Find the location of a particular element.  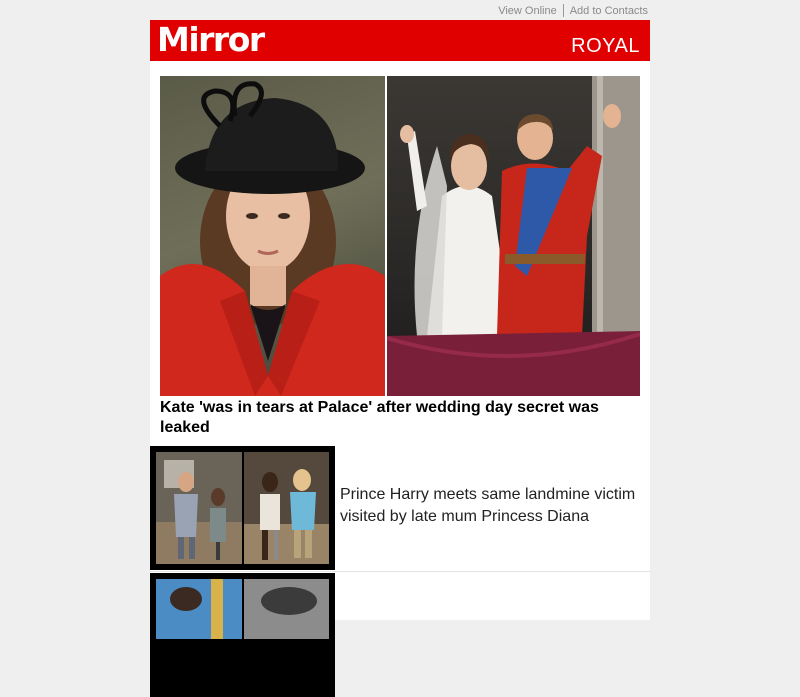

top-links-bar: View Online Add to Contacts is located at coordinates (400, 10).